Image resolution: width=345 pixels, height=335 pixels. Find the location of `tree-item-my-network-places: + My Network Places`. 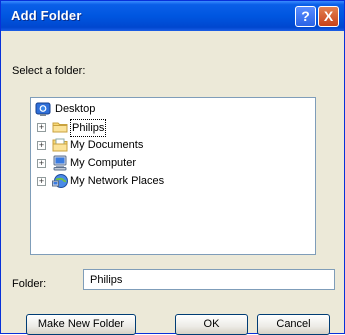

tree-item-my-network-places: + My Network Places is located at coordinates (172, 181).